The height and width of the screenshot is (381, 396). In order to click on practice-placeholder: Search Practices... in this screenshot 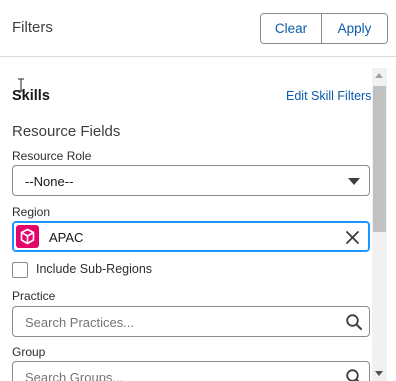, I will do `click(80, 322)`.